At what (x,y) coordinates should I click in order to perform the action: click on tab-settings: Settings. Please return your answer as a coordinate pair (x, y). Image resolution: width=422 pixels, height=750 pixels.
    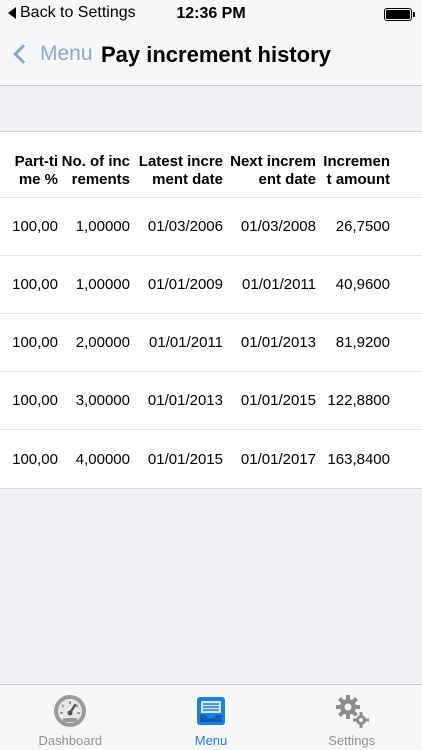
    Looking at the image, I should click on (351, 717).